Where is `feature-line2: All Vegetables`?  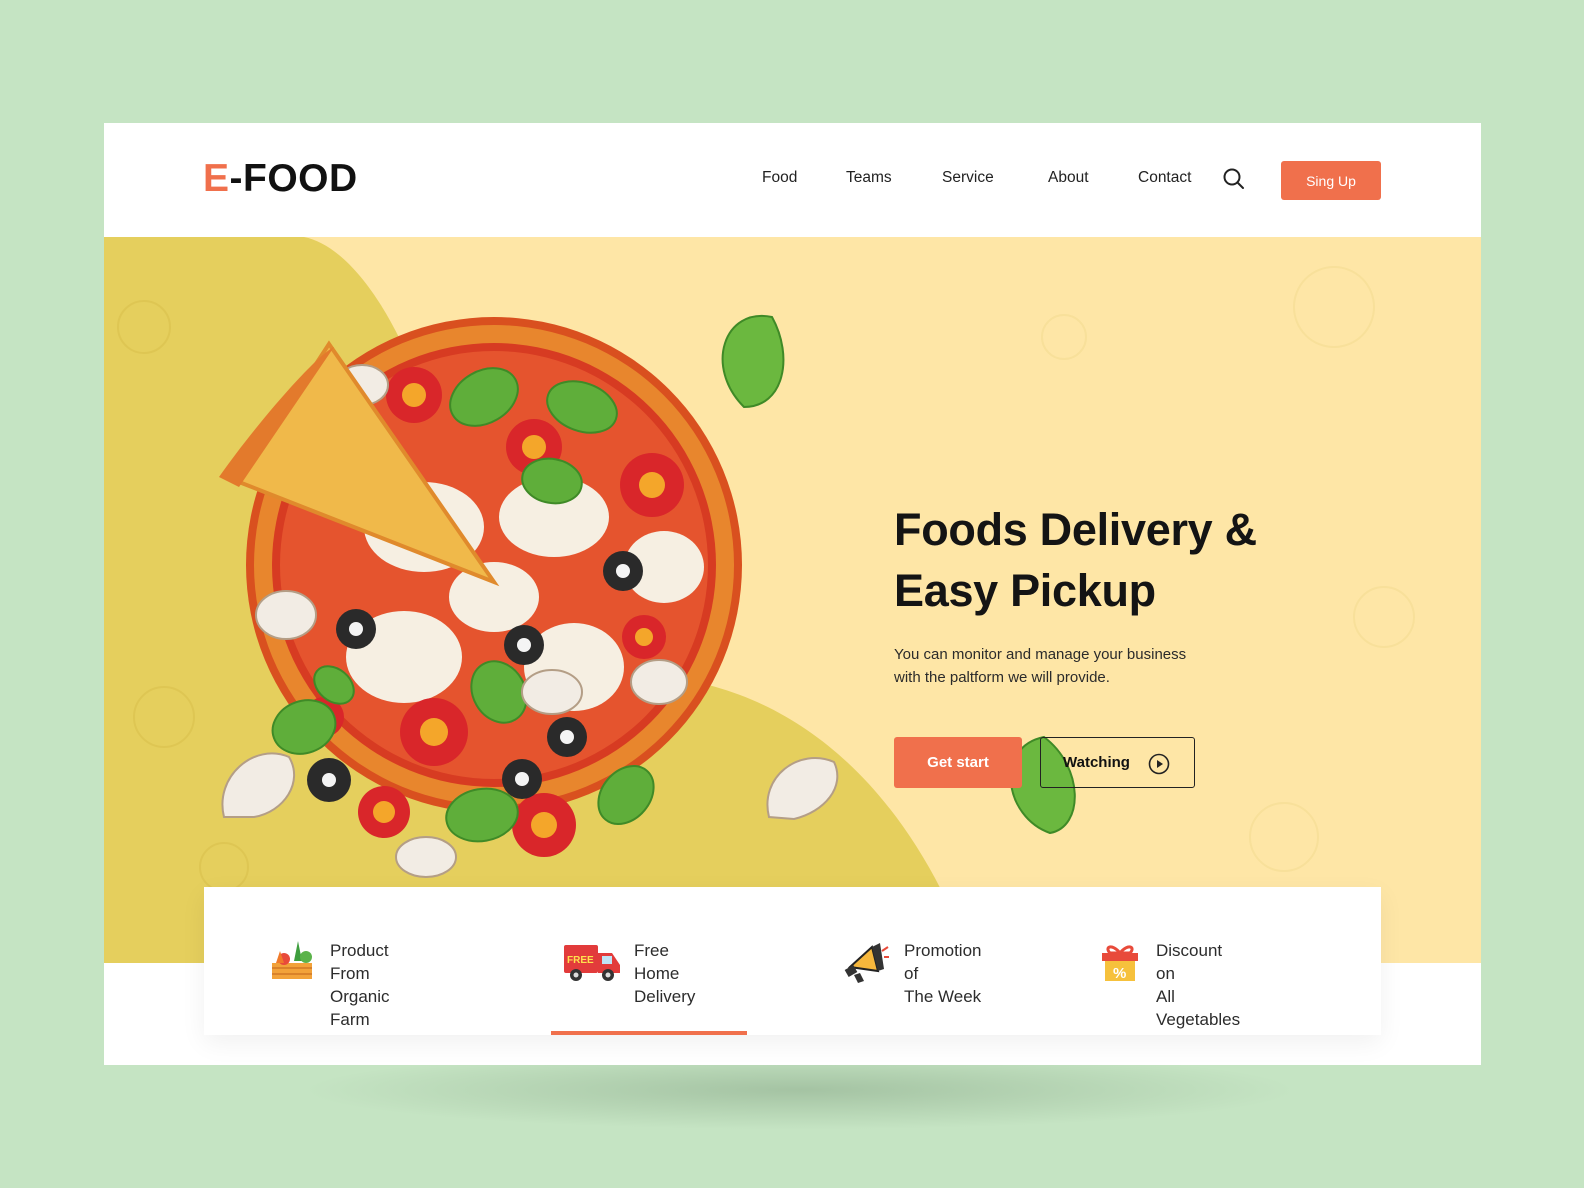 feature-line2: All Vegetables is located at coordinates (1198, 1008).